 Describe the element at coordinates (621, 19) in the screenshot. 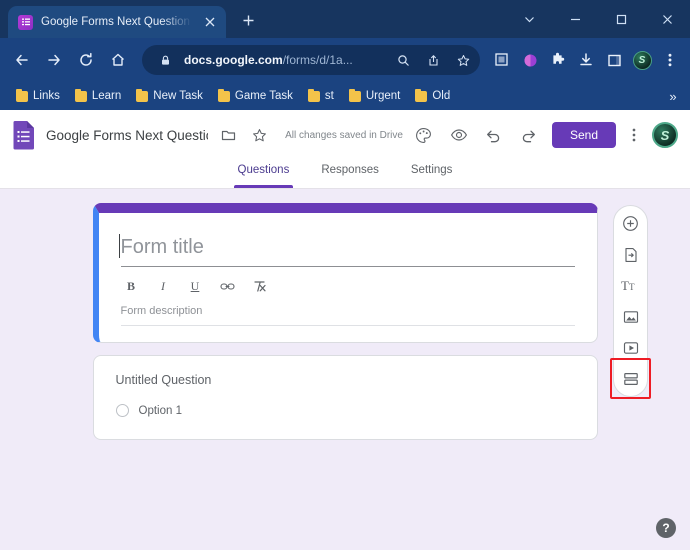

I see `maximize-icon` at that location.